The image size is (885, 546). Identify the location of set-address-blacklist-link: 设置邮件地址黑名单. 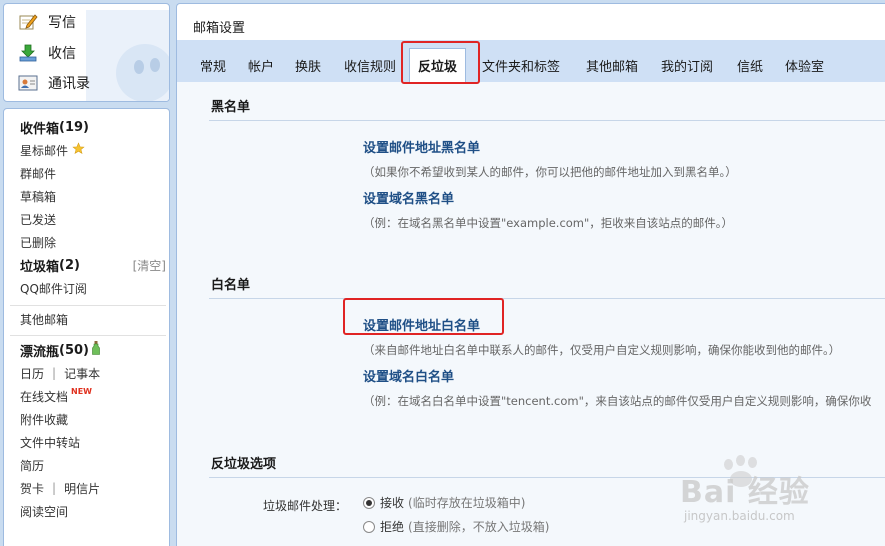
(421, 146).